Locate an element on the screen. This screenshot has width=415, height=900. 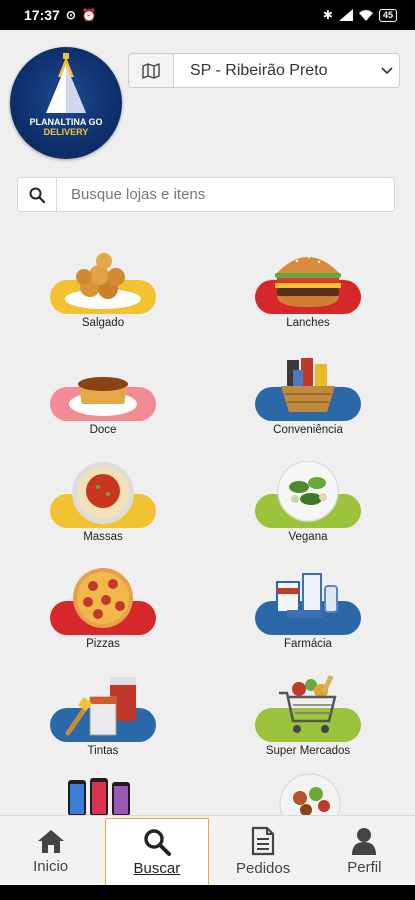
logo-subtitle: DELIVERY is located at coordinates (66, 132).